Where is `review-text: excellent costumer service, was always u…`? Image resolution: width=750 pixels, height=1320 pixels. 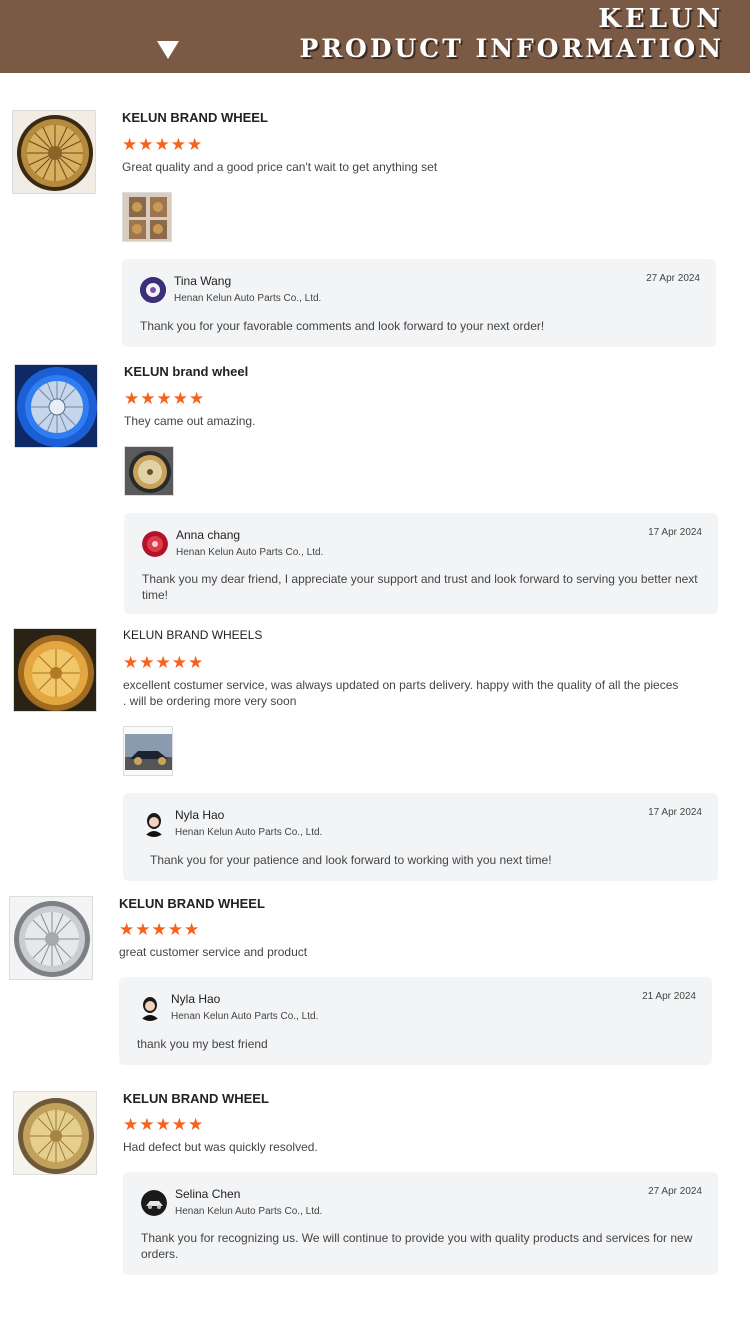
review-text: excellent costumer service, was always u… is located at coordinates (401, 693).